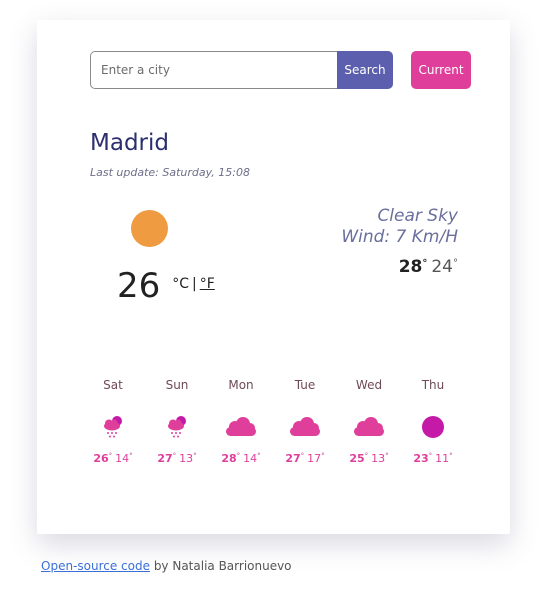  I want to click on search-button: Search, so click(365, 70).